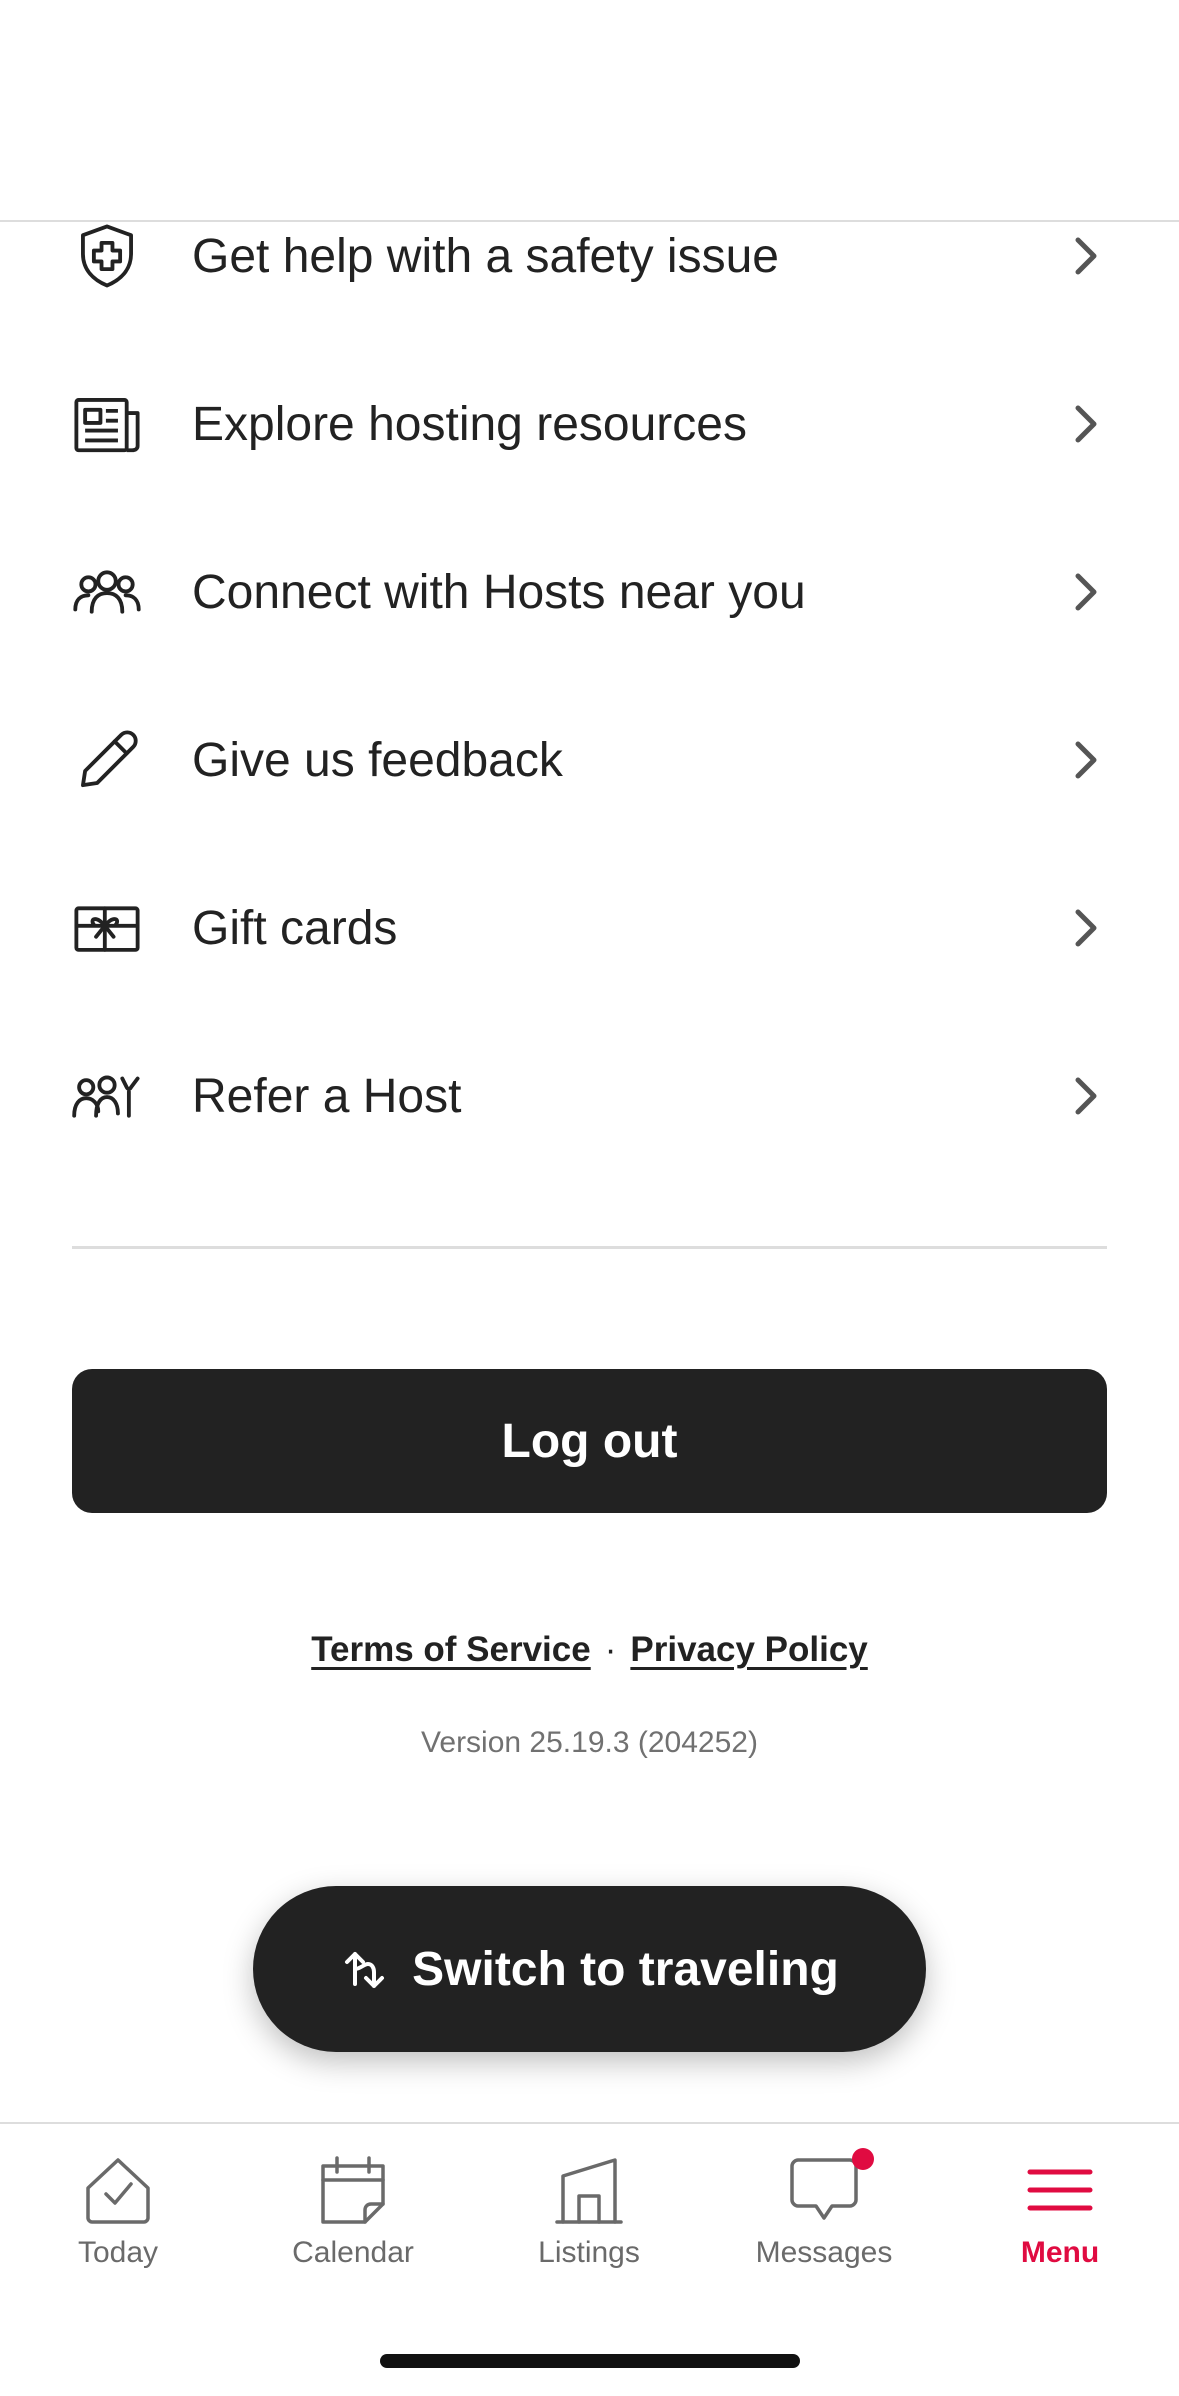  I want to click on legal-links: Terms of Service · Privacy Policy, so click(589, 1650).